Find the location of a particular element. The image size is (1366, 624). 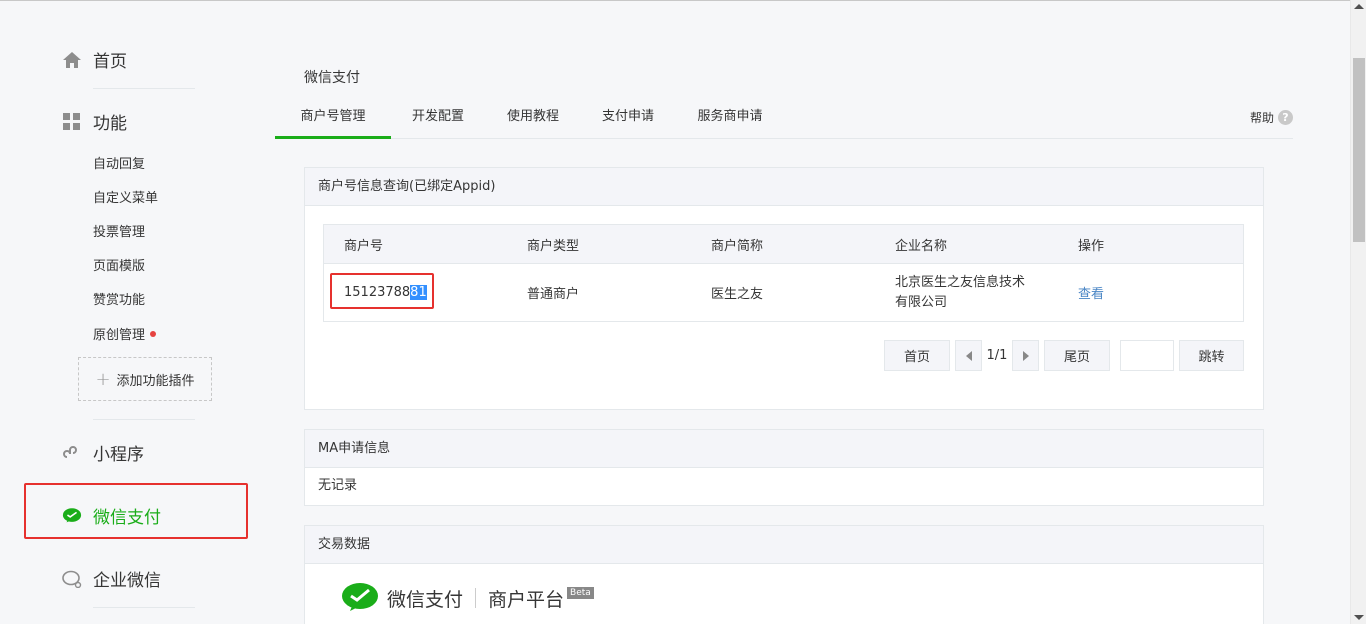

scroll-down-arrow-icon is located at coordinates (1359, 617).